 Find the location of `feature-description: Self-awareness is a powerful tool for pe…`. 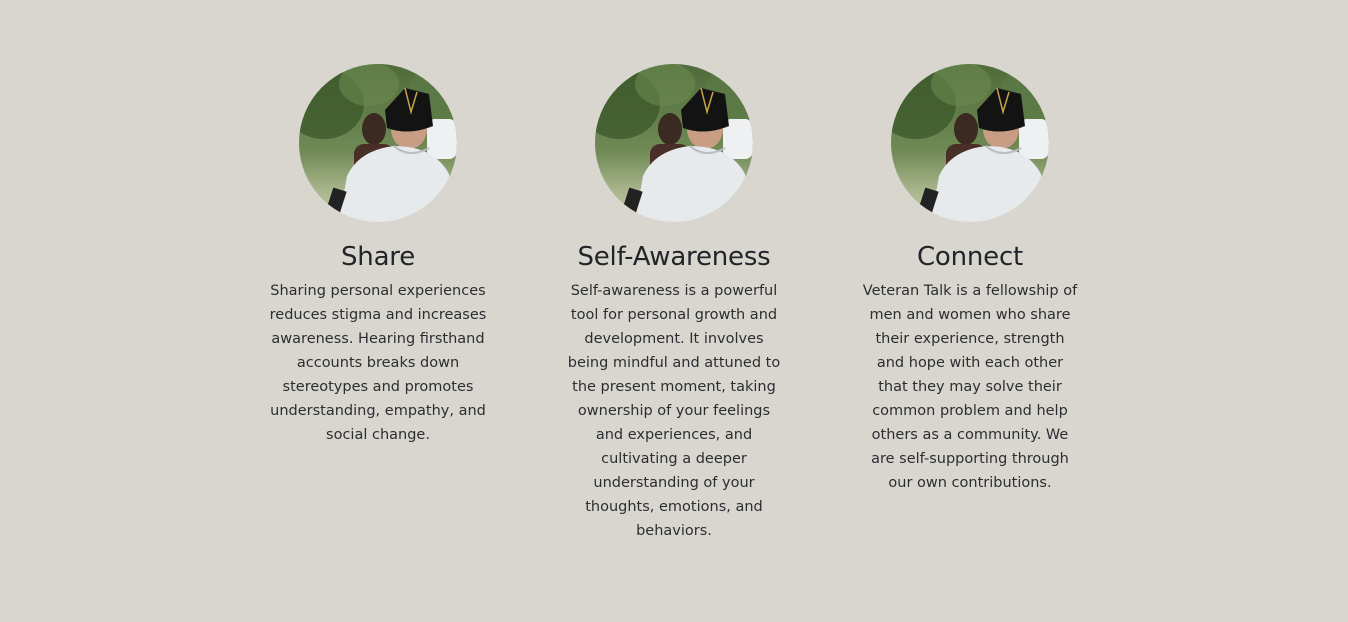

feature-description: Self-awareness is a powerful tool for pe… is located at coordinates (674, 411).